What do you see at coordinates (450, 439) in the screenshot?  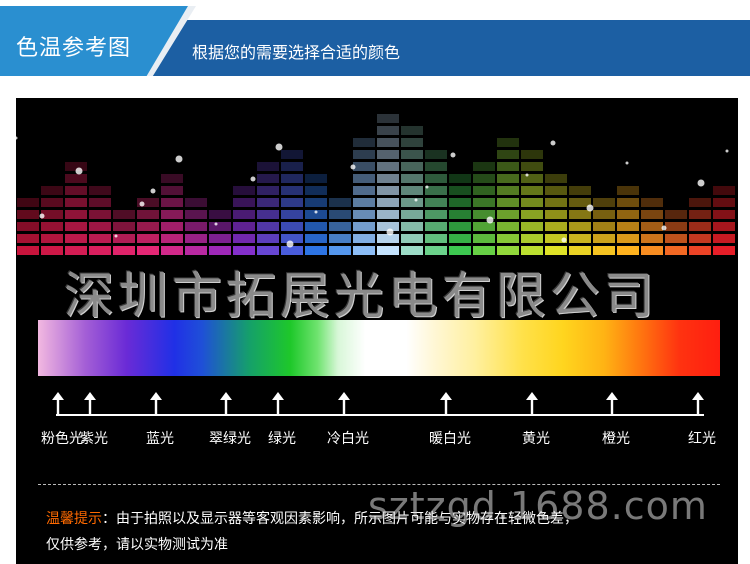 I see `spectrum-label: 暖白光` at bounding box center [450, 439].